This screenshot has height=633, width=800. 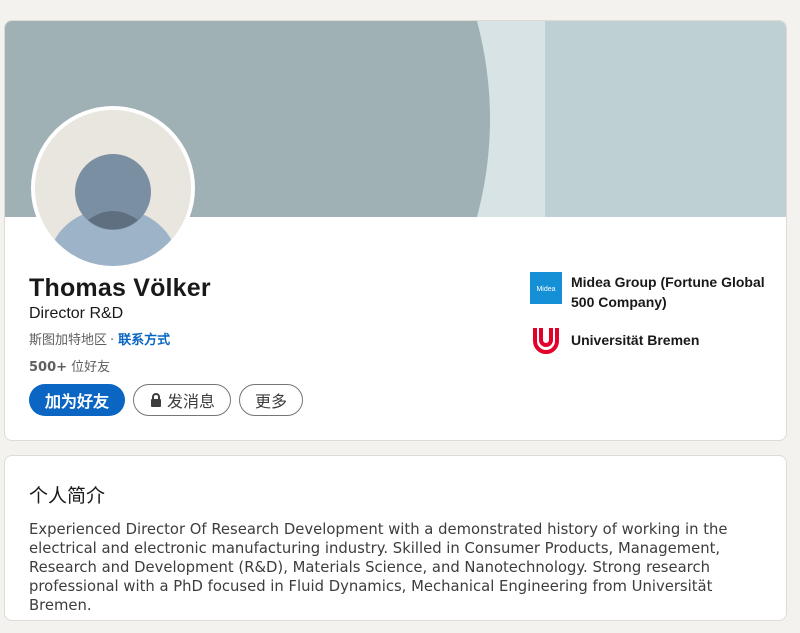 I want to click on midea-logo-text: Midea, so click(x=545, y=289).